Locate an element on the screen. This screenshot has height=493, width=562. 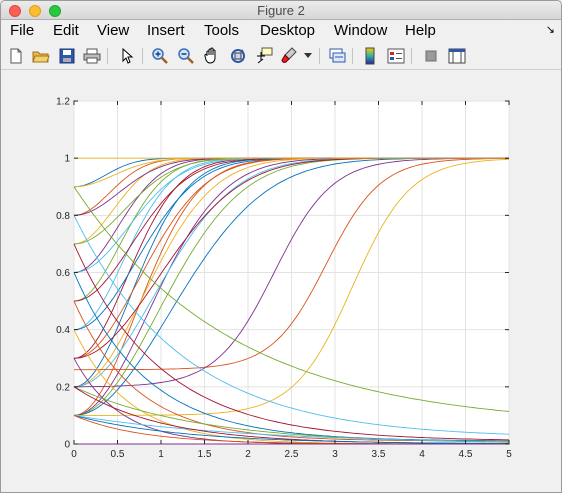
menu-help: Help is located at coordinates (420, 30).